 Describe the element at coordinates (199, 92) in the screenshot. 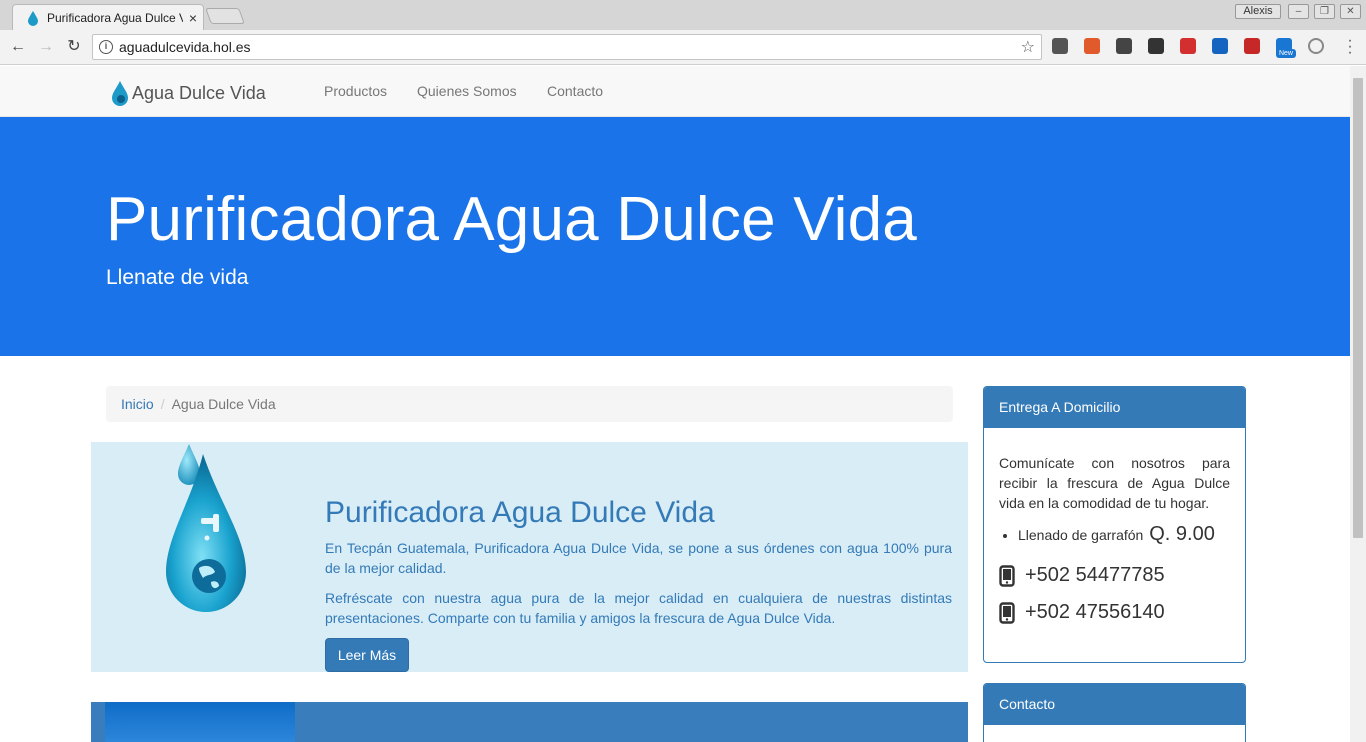

I see `brand-name: Agua Dulce Vida` at that location.